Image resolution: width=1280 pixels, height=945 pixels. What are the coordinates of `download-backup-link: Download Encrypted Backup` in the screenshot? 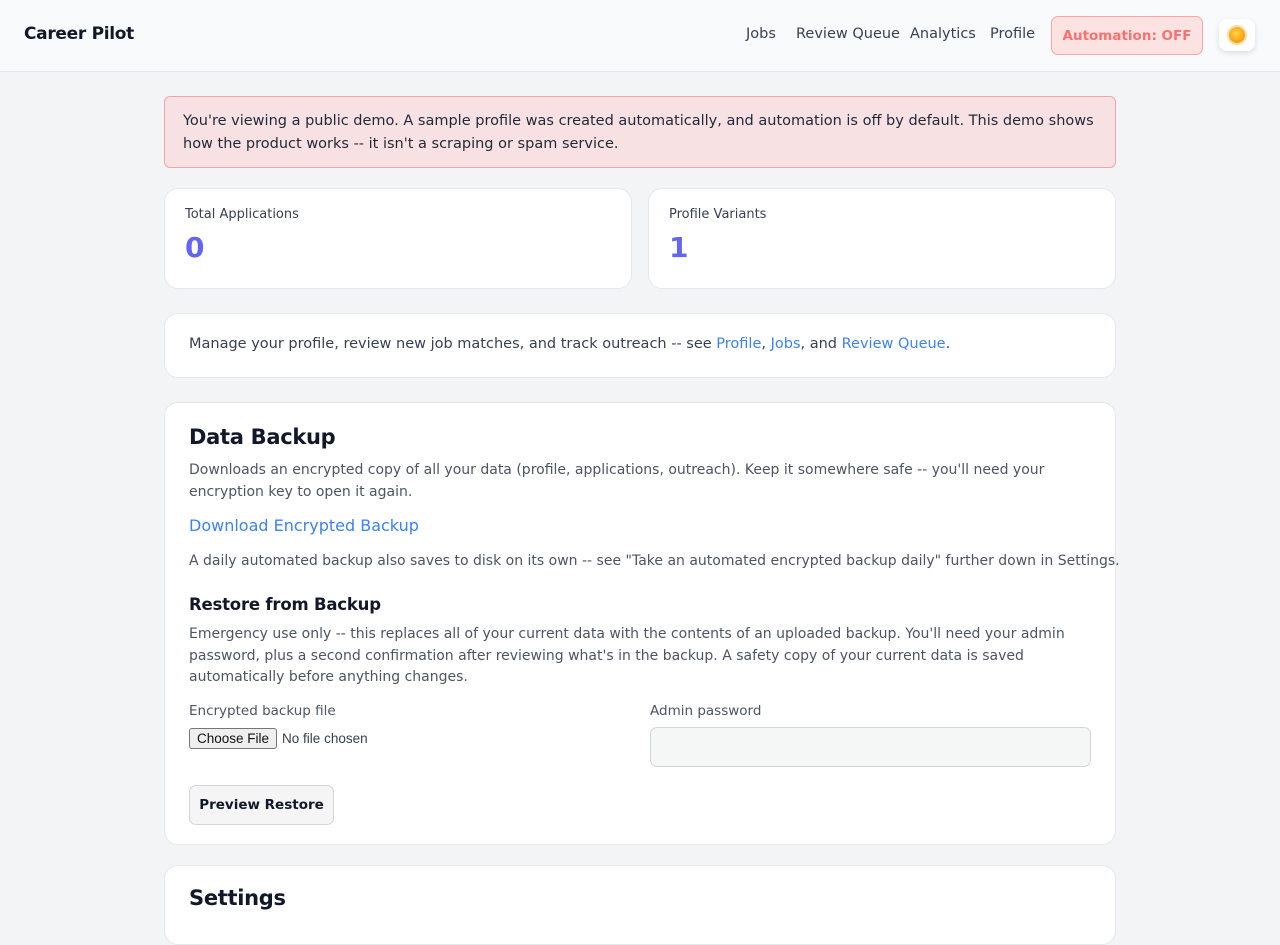 It's located at (304, 525).